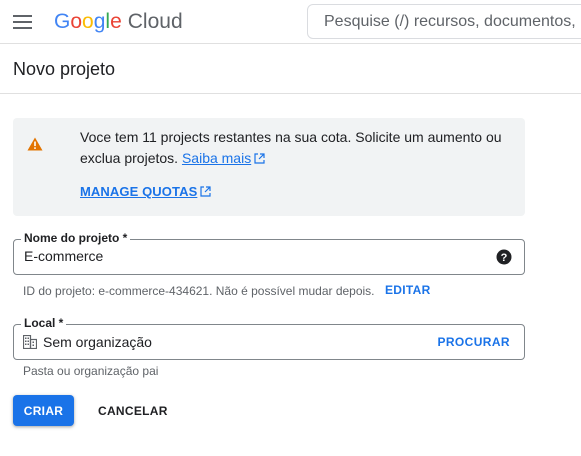 The width and height of the screenshot is (581, 456). What do you see at coordinates (155, 21) in the screenshot?
I see `logo-cloud-text: Cloud` at bounding box center [155, 21].